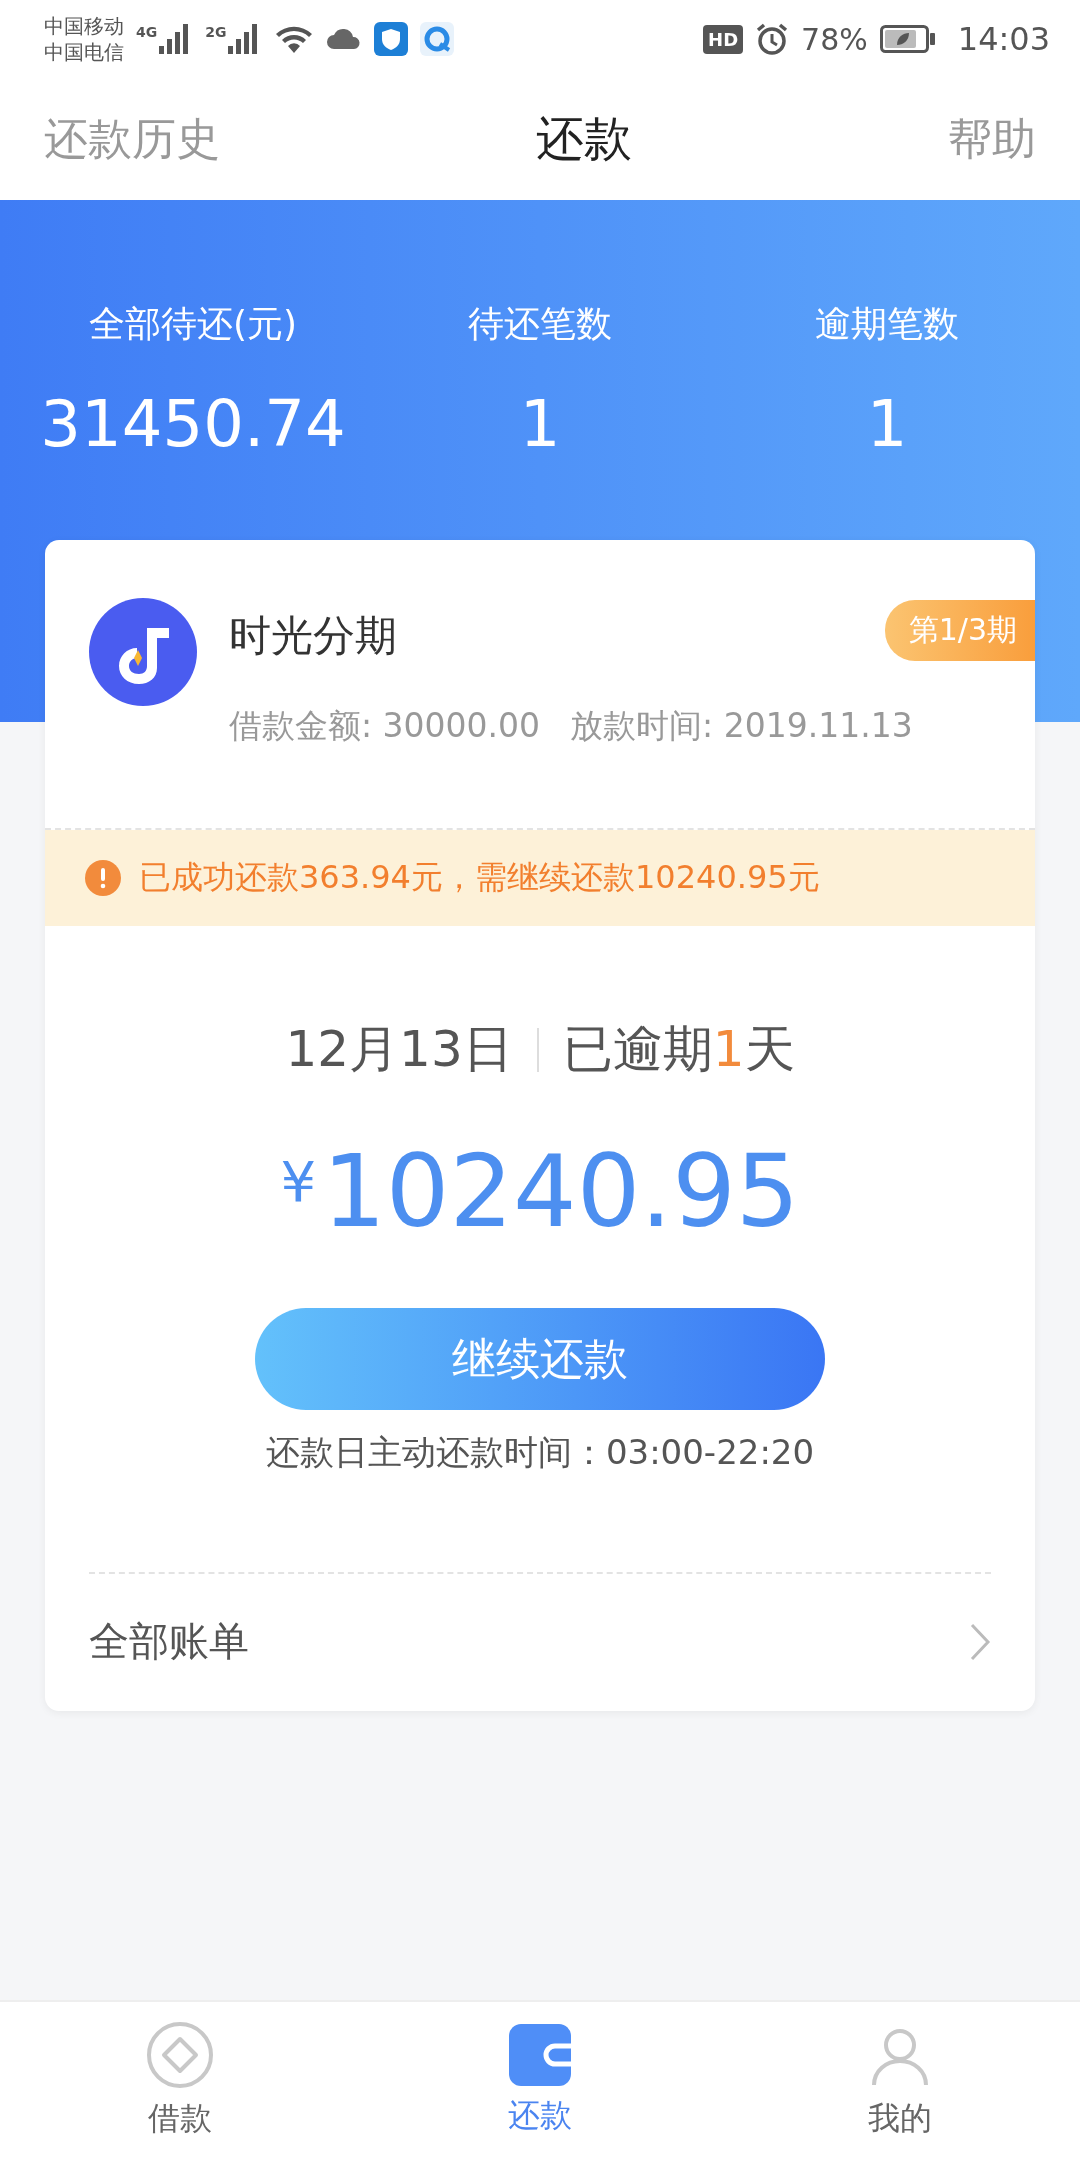 The image size is (1080, 2160). I want to click on battery-icon, so click(907, 39).